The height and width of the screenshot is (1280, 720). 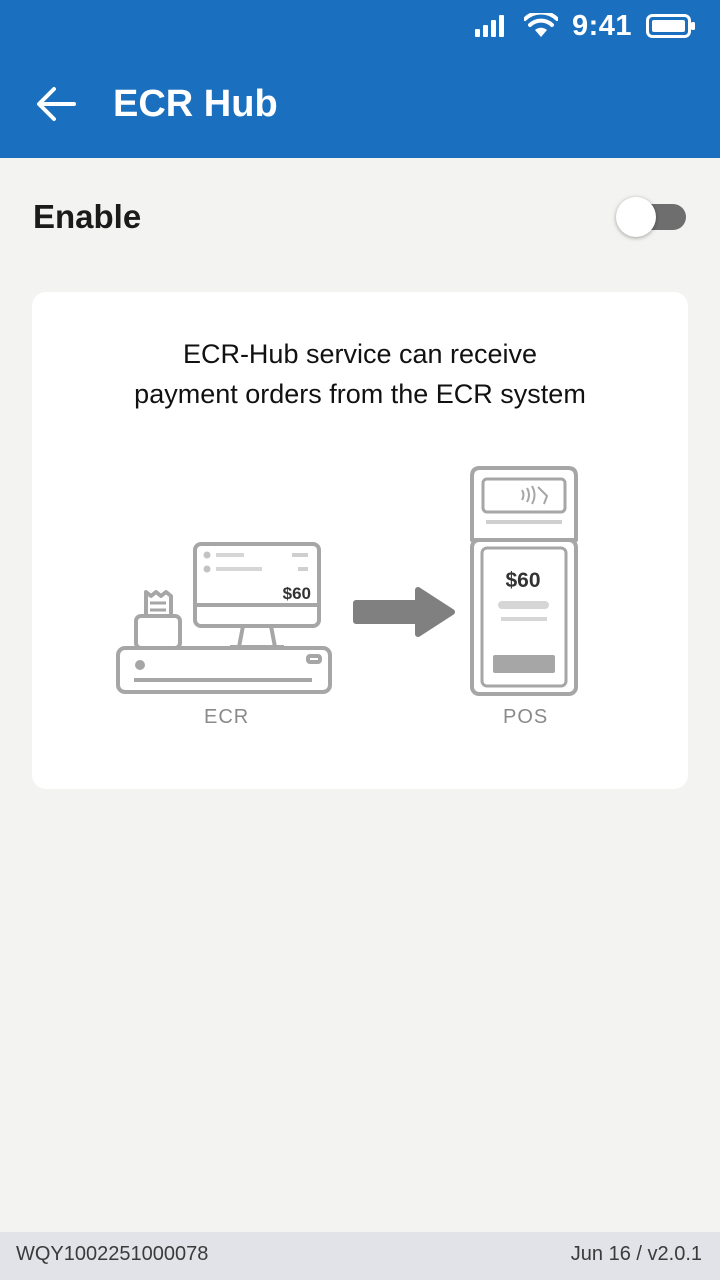 I want to click on status-bar: 9:41, so click(x=585, y=26).